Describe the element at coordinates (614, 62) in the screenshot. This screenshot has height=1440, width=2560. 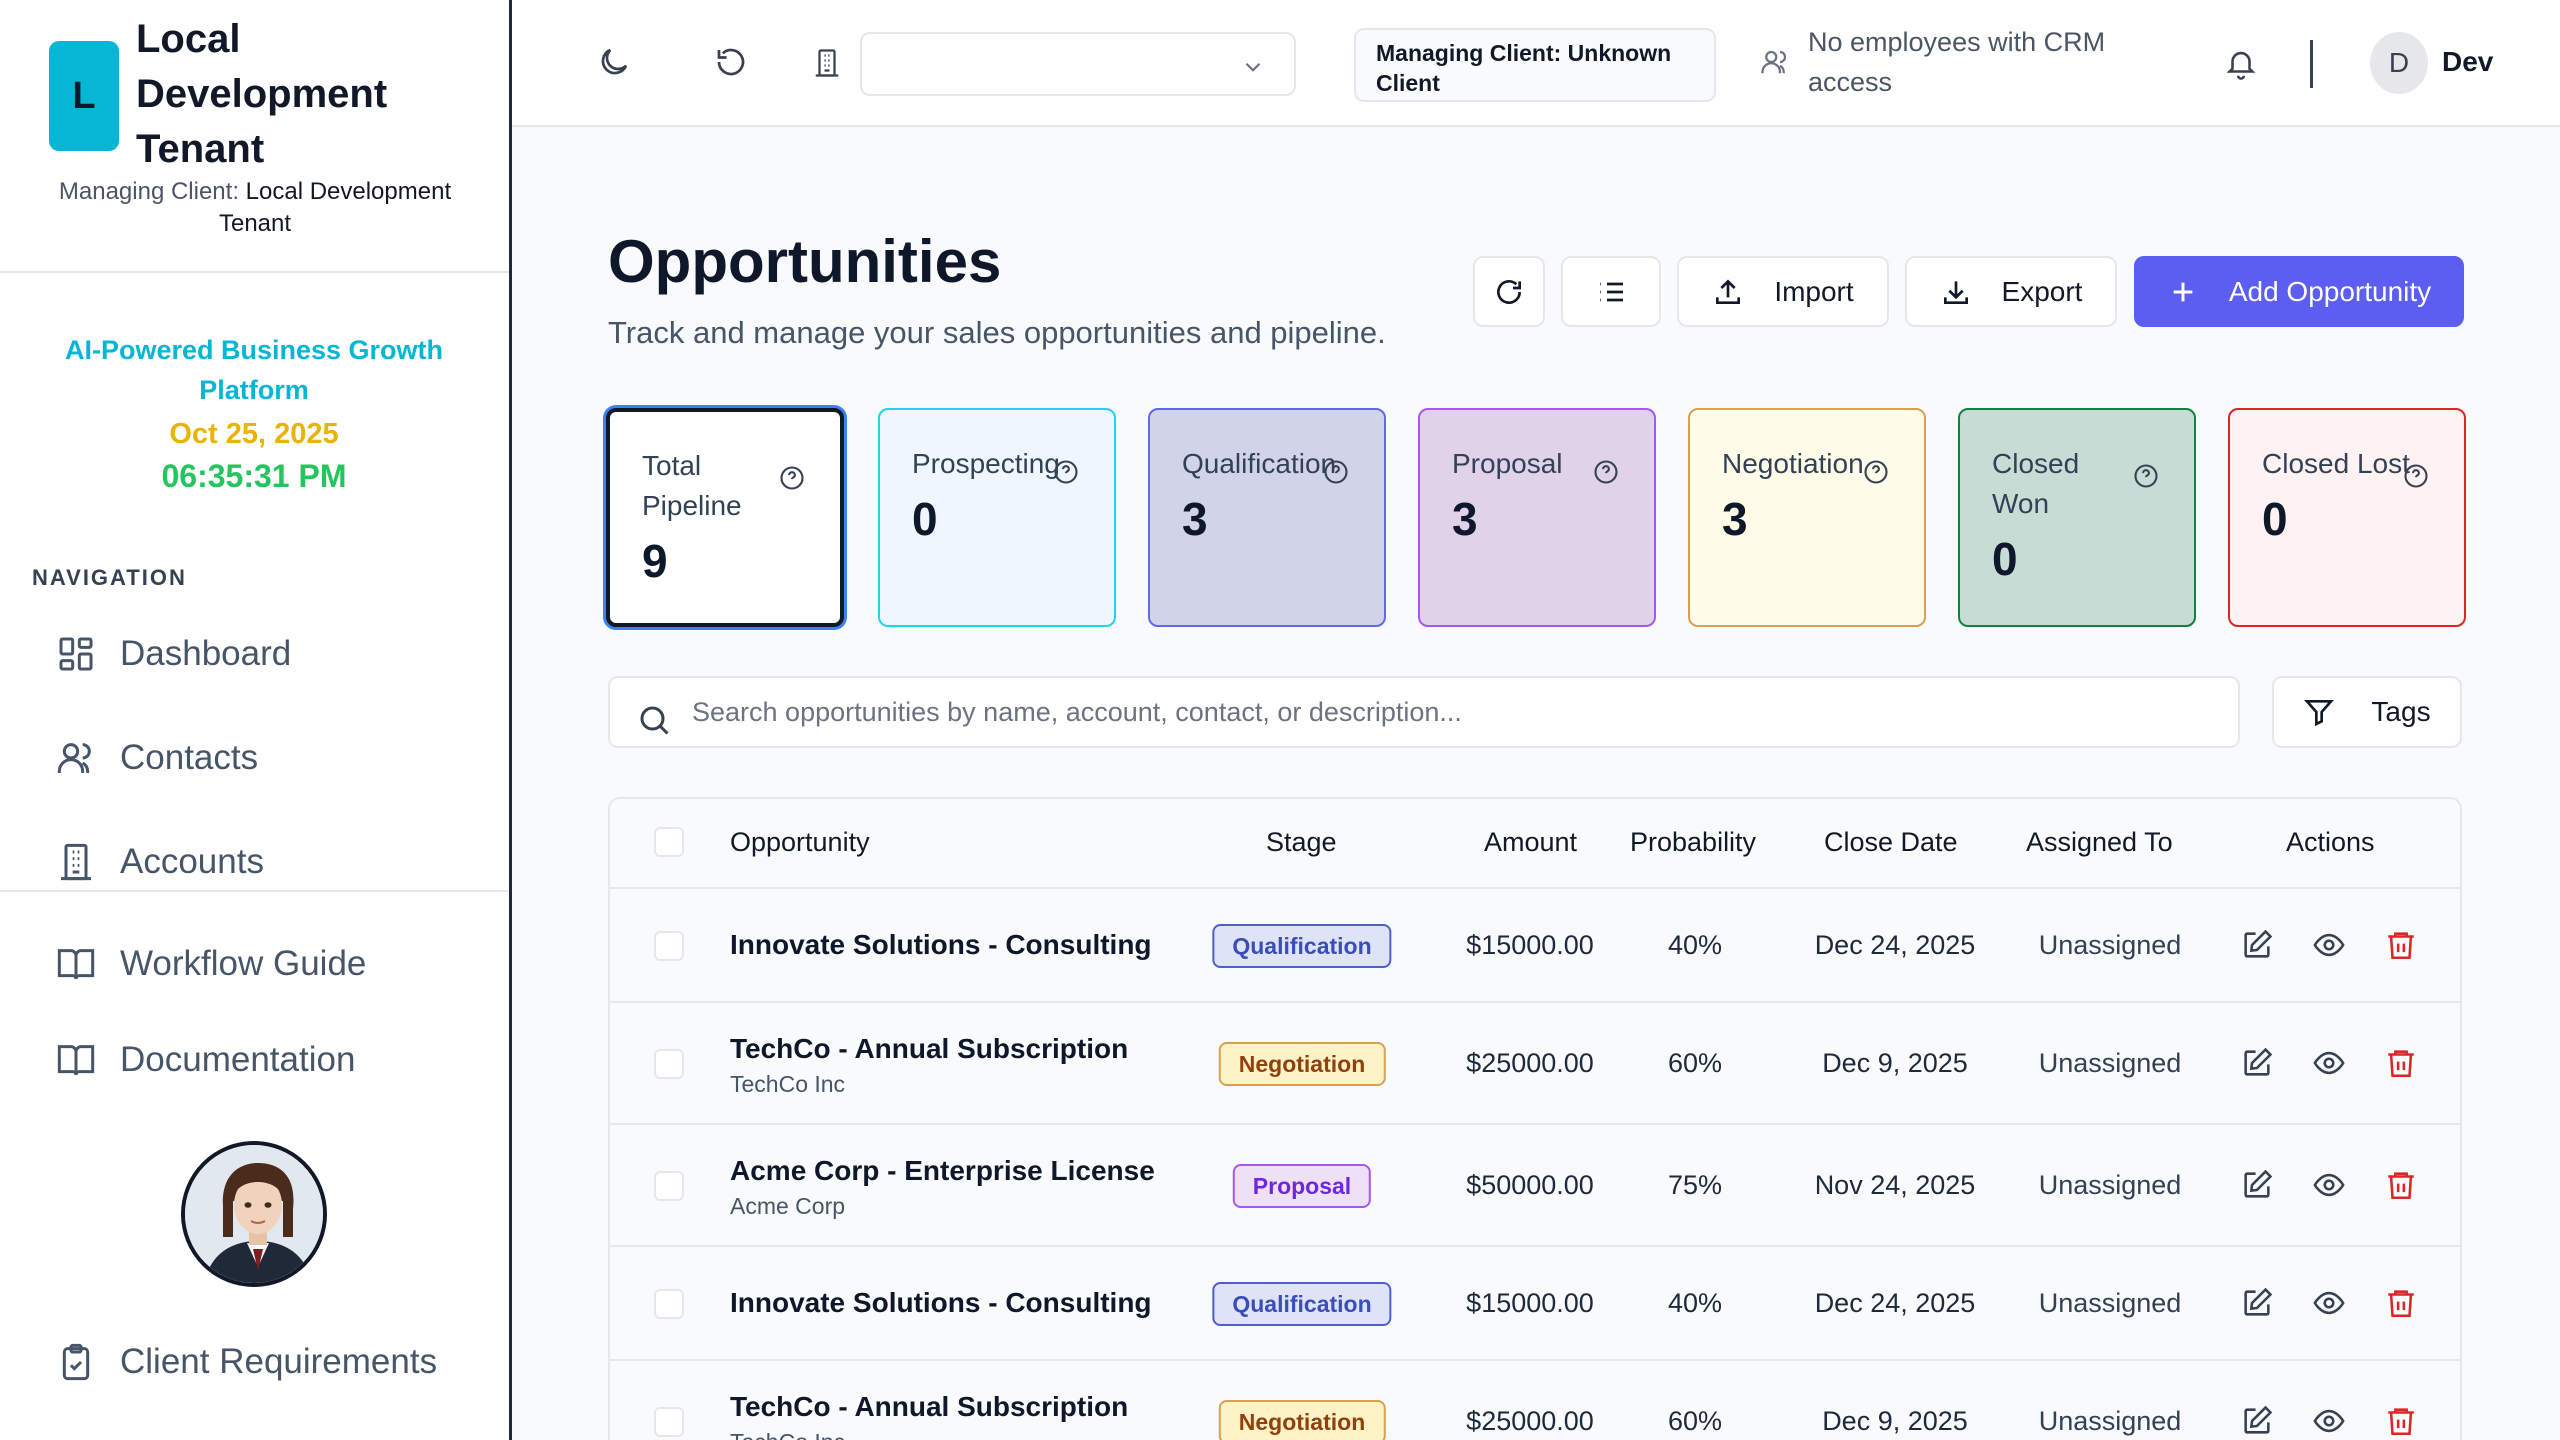
I see `moon-icon` at that location.